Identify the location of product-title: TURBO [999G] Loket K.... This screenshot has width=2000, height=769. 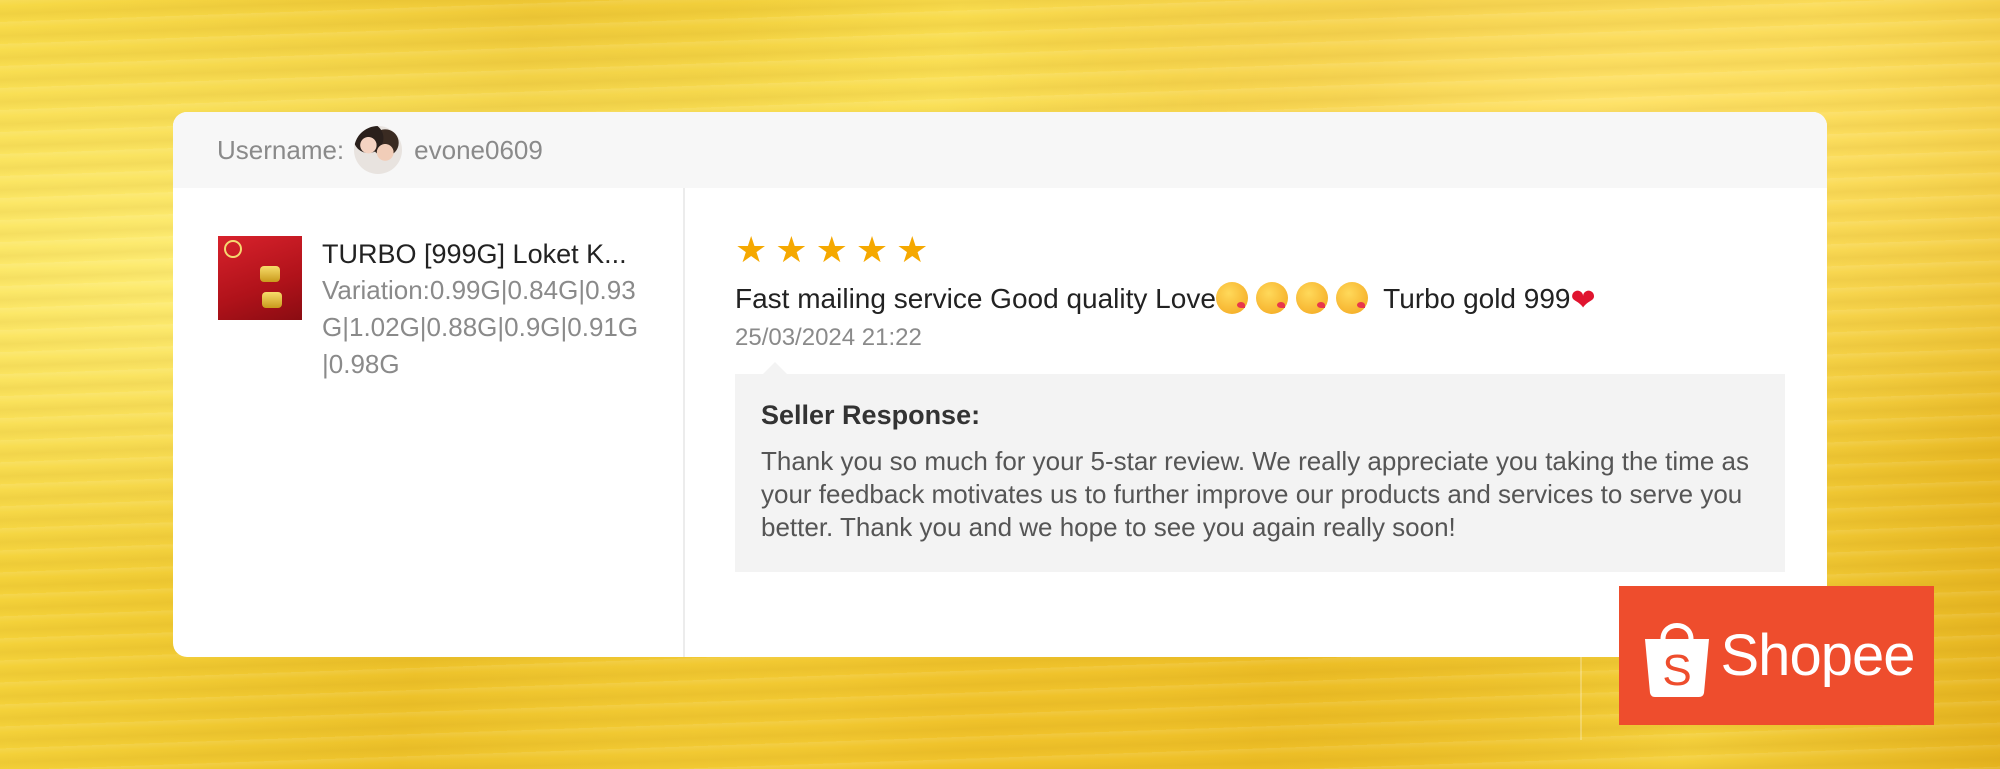
(482, 254).